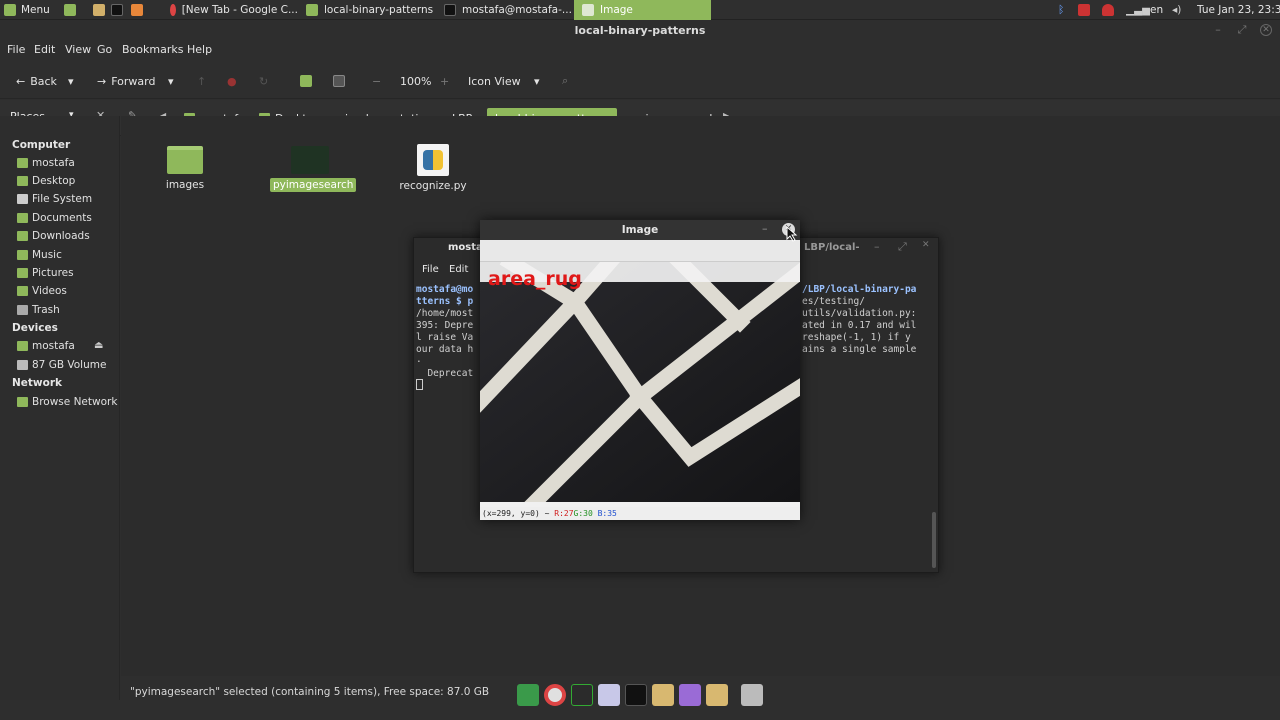 The height and width of the screenshot is (720, 1280). I want to click on terminal-line: /LBP/local-binary-pa, so click(859, 289).